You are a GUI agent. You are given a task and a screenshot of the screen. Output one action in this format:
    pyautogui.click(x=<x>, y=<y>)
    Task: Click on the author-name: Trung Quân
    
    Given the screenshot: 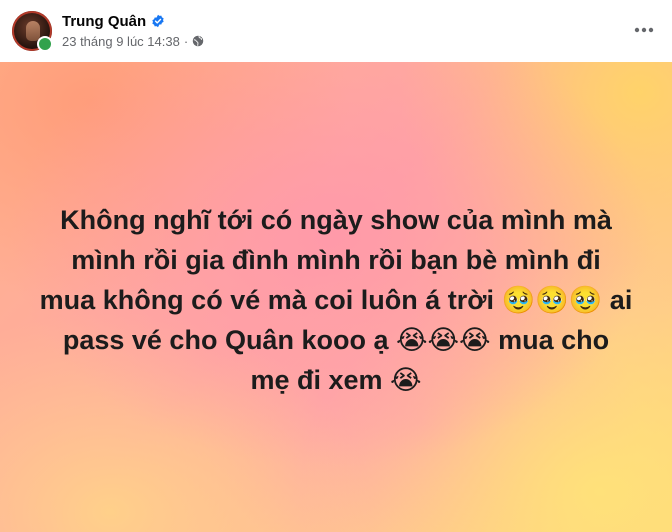 What is the action you would take?
    pyautogui.click(x=104, y=21)
    